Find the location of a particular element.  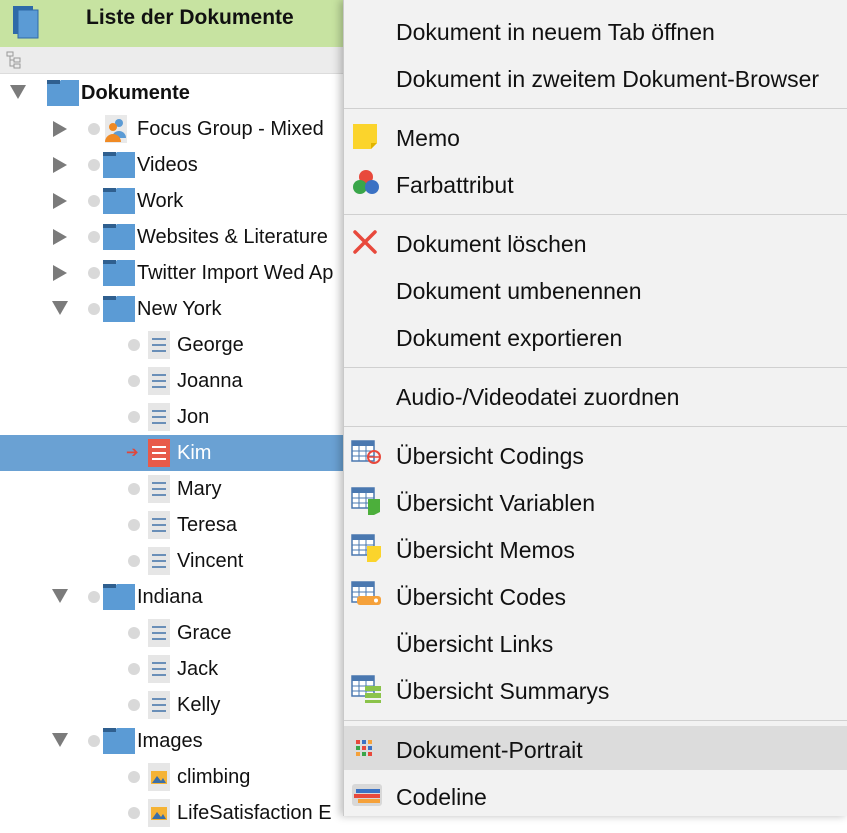

menu-item: Übersicht Variablen is located at coordinates (595, 501).